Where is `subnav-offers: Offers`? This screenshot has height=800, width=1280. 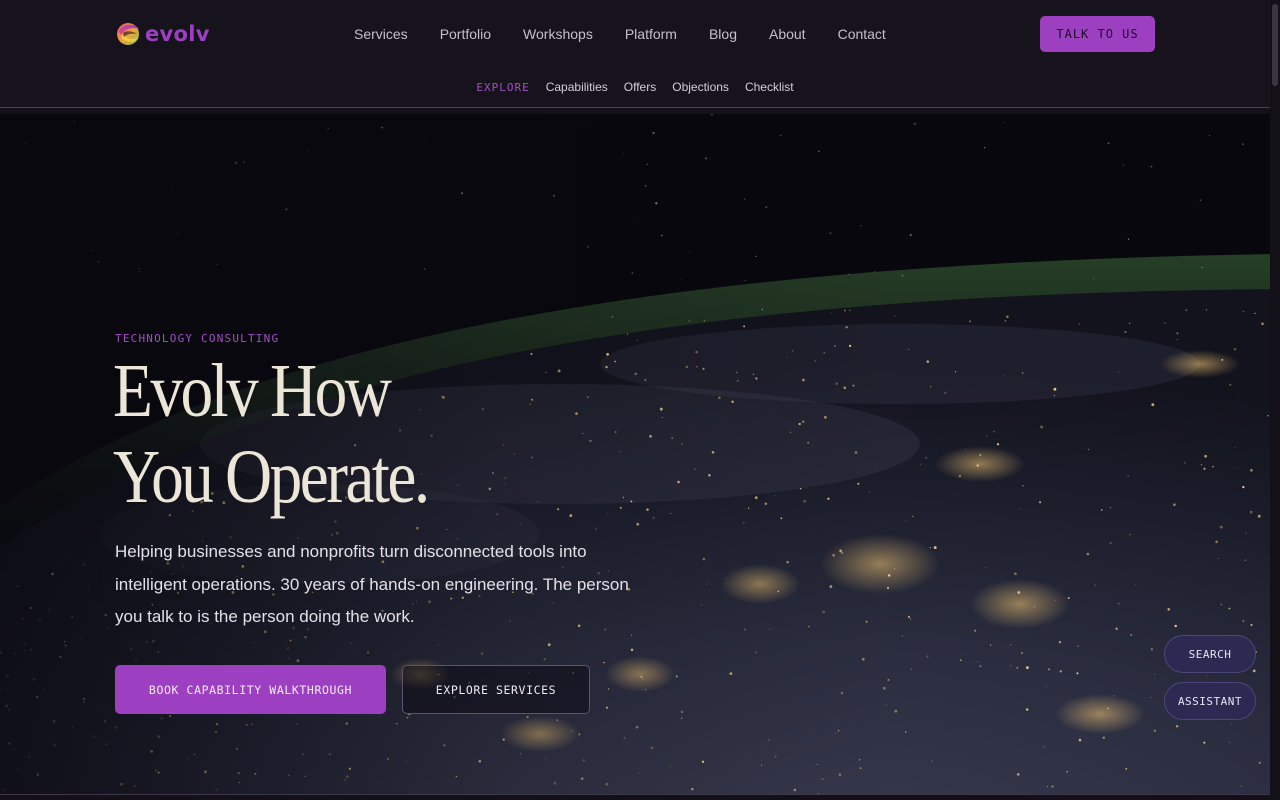
subnav-offers: Offers is located at coordinates (640, 87).